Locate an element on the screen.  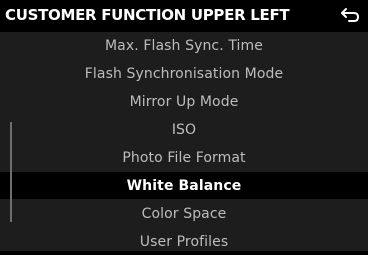
menu-item-white-balance: White Balance is located at coordinates (184, 185).